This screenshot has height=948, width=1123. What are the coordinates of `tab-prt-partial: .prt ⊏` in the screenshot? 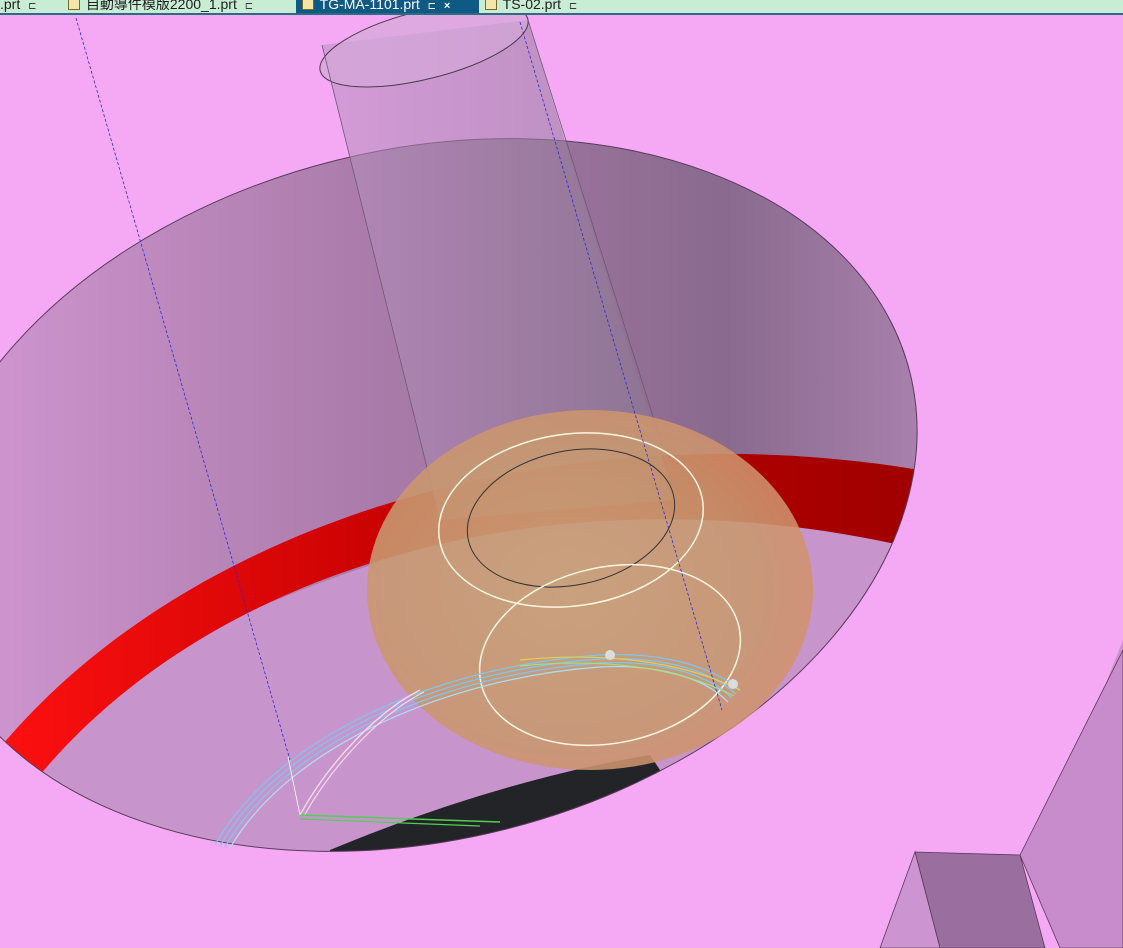 It's located at (21, 6).